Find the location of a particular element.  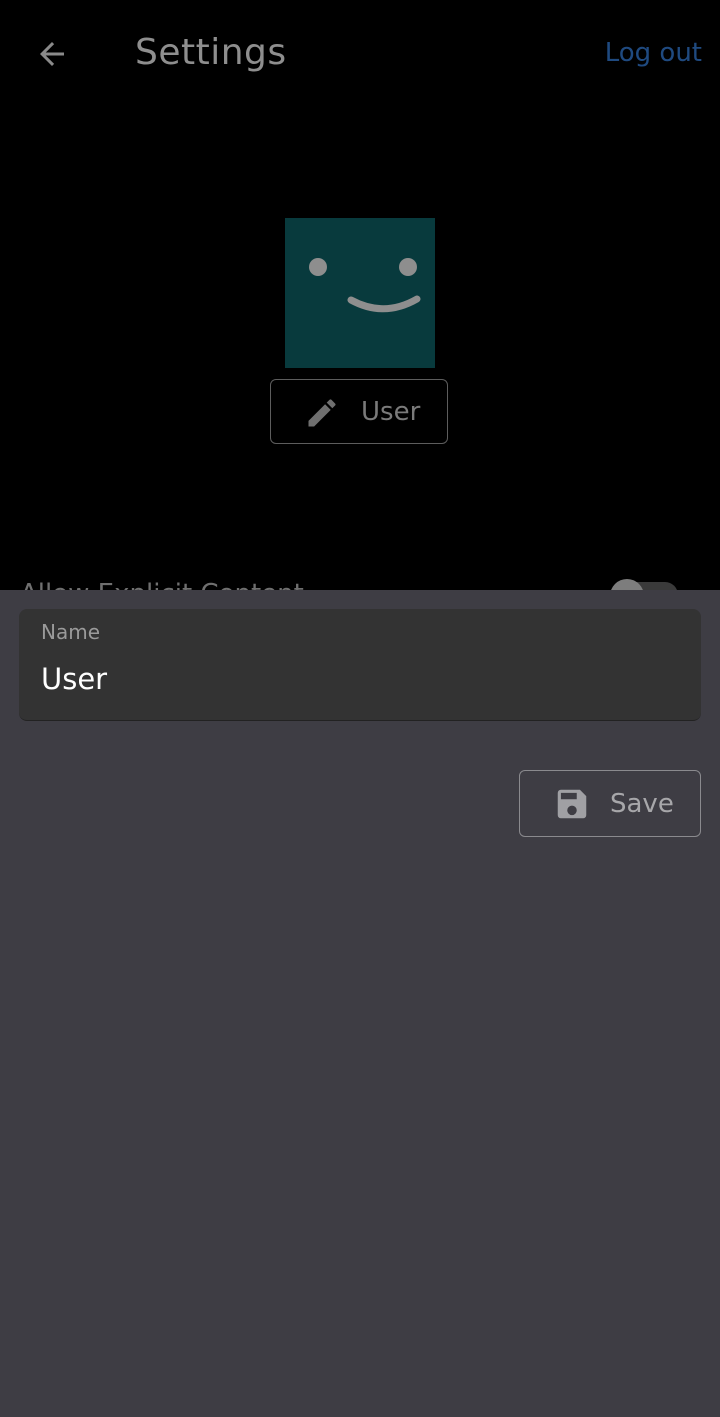

avatar is located at coordinates (360, 293).